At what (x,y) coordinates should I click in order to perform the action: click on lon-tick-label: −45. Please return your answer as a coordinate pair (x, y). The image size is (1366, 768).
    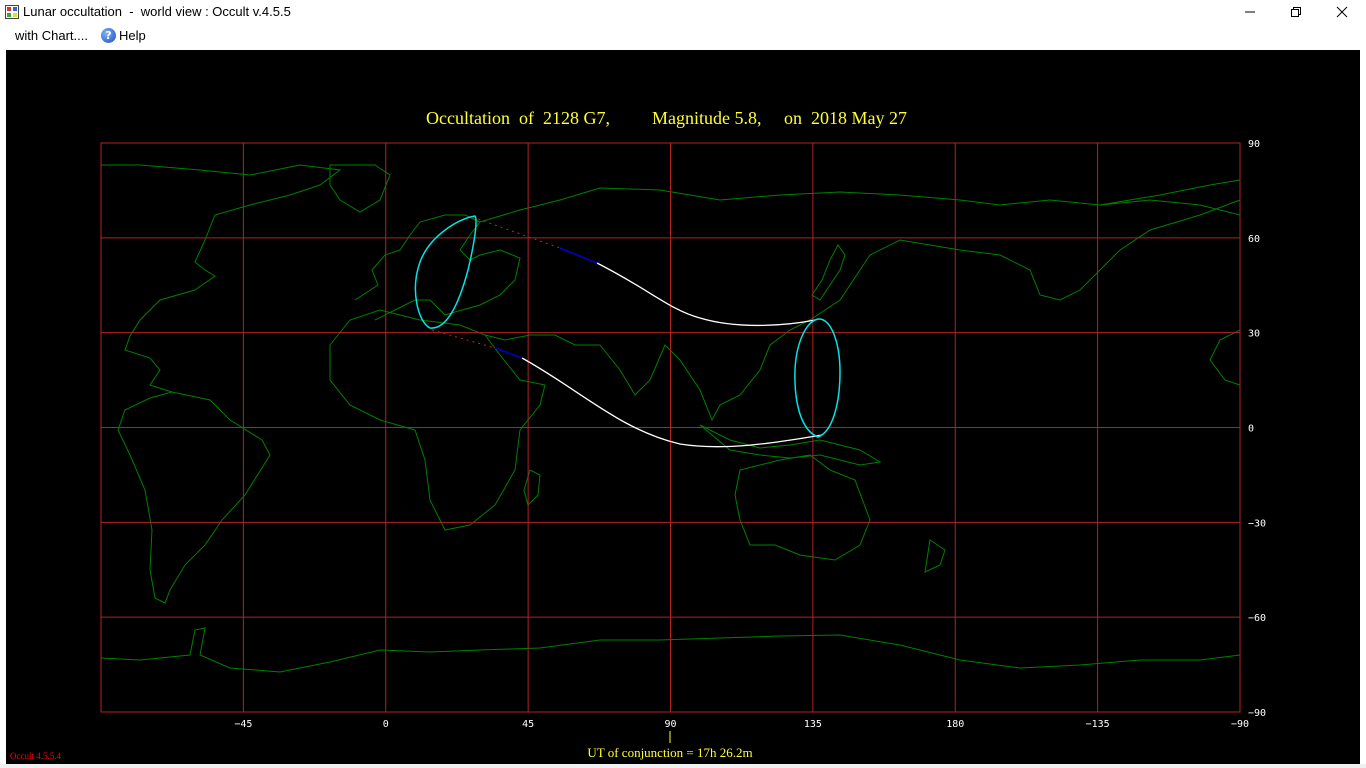
    Looking at the image, I should click on (243, 724).